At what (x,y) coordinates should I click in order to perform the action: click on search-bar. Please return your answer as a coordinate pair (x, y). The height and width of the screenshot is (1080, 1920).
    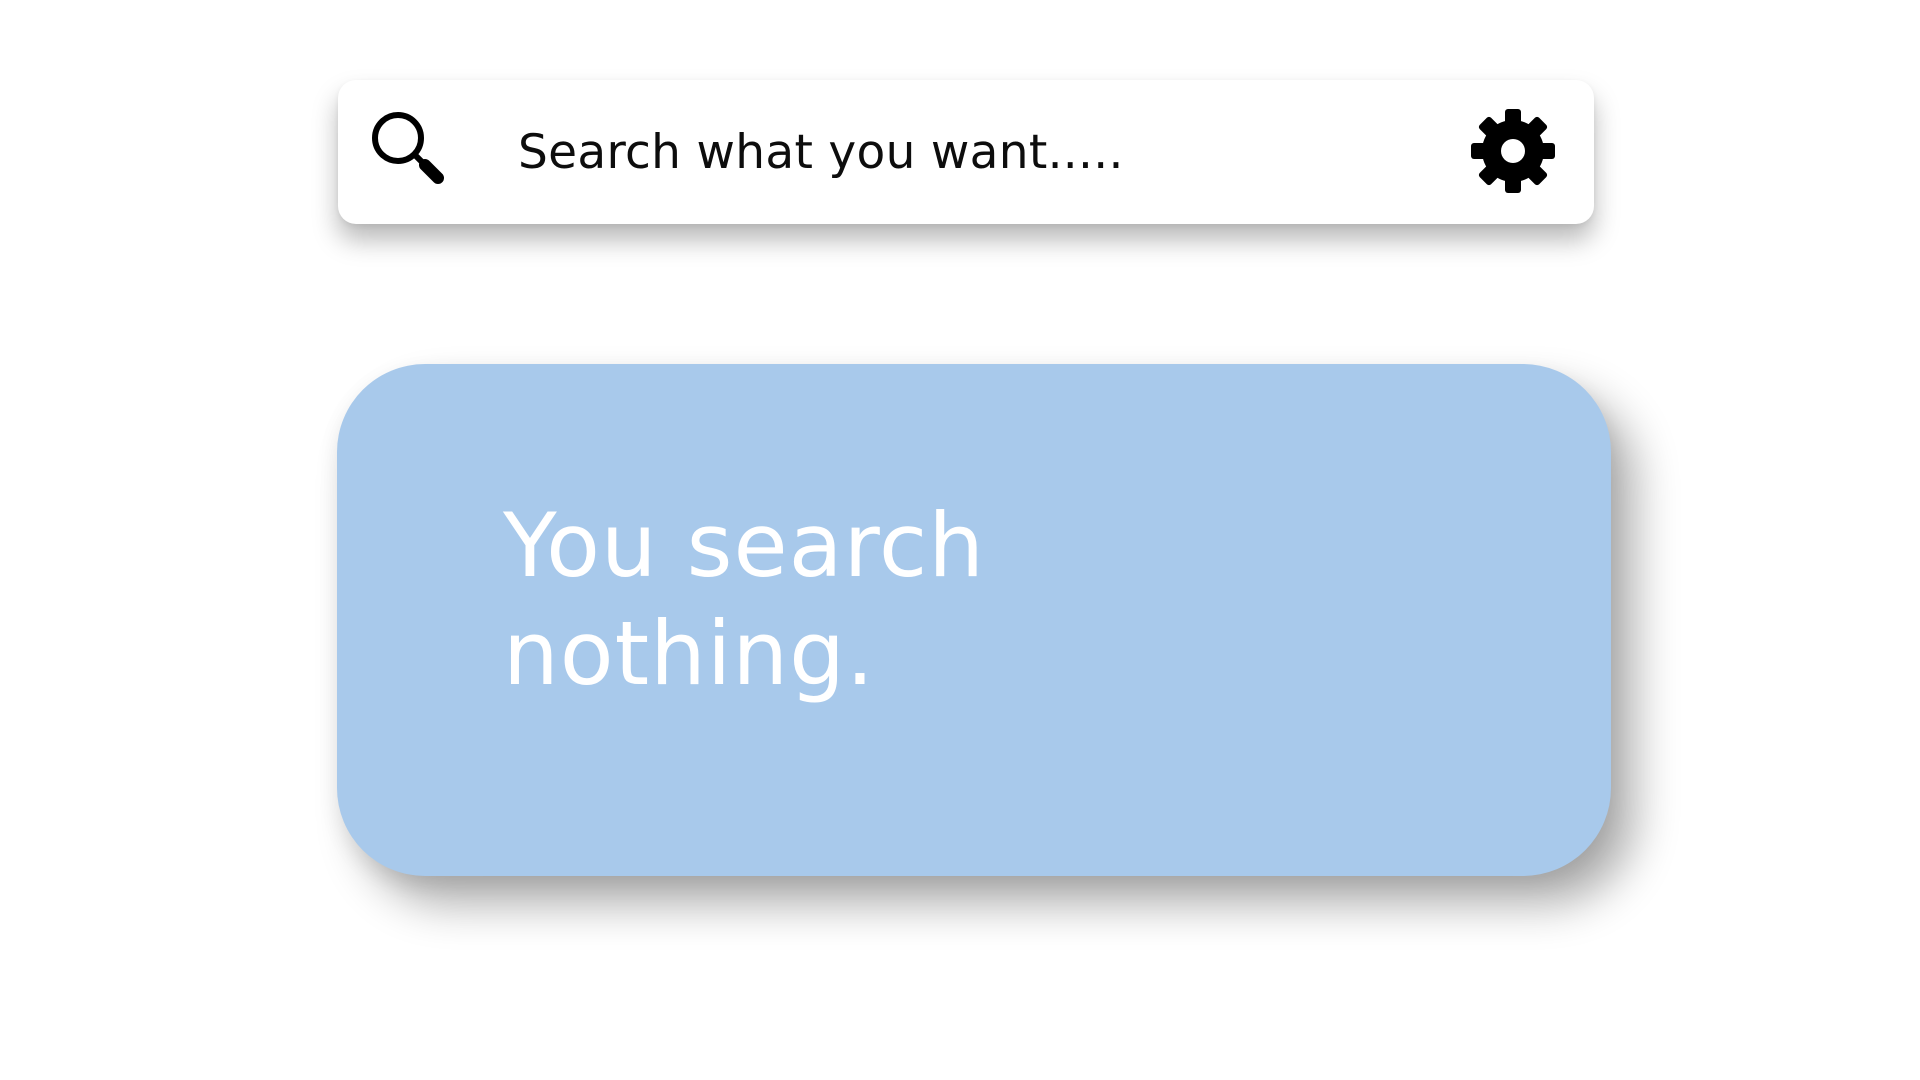
    Looking at the image, I should click on (966, 152).